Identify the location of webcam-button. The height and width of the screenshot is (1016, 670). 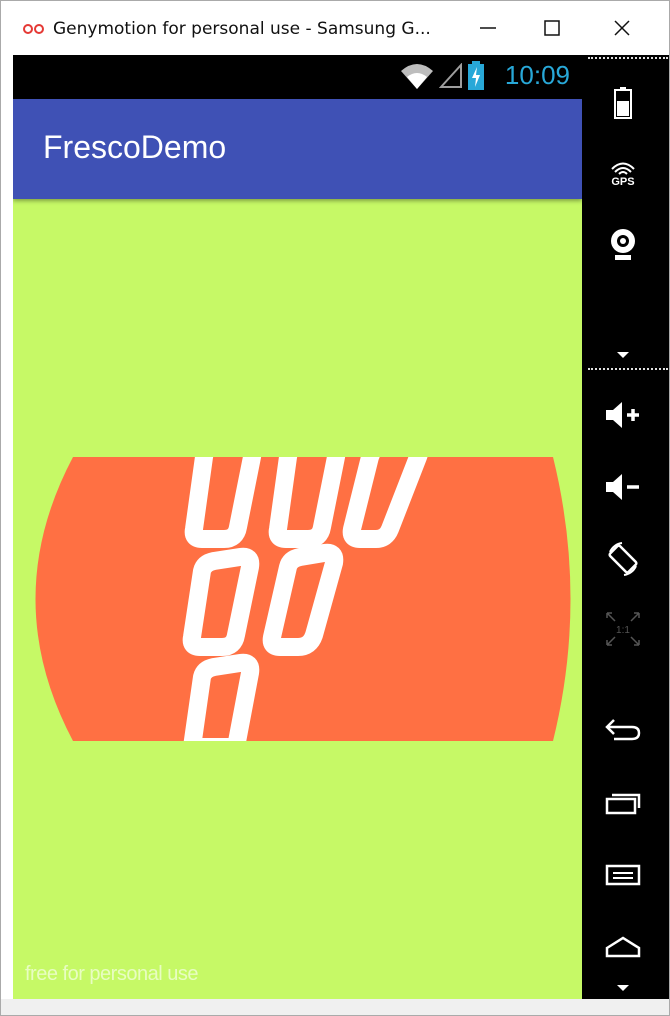
(623, 245).